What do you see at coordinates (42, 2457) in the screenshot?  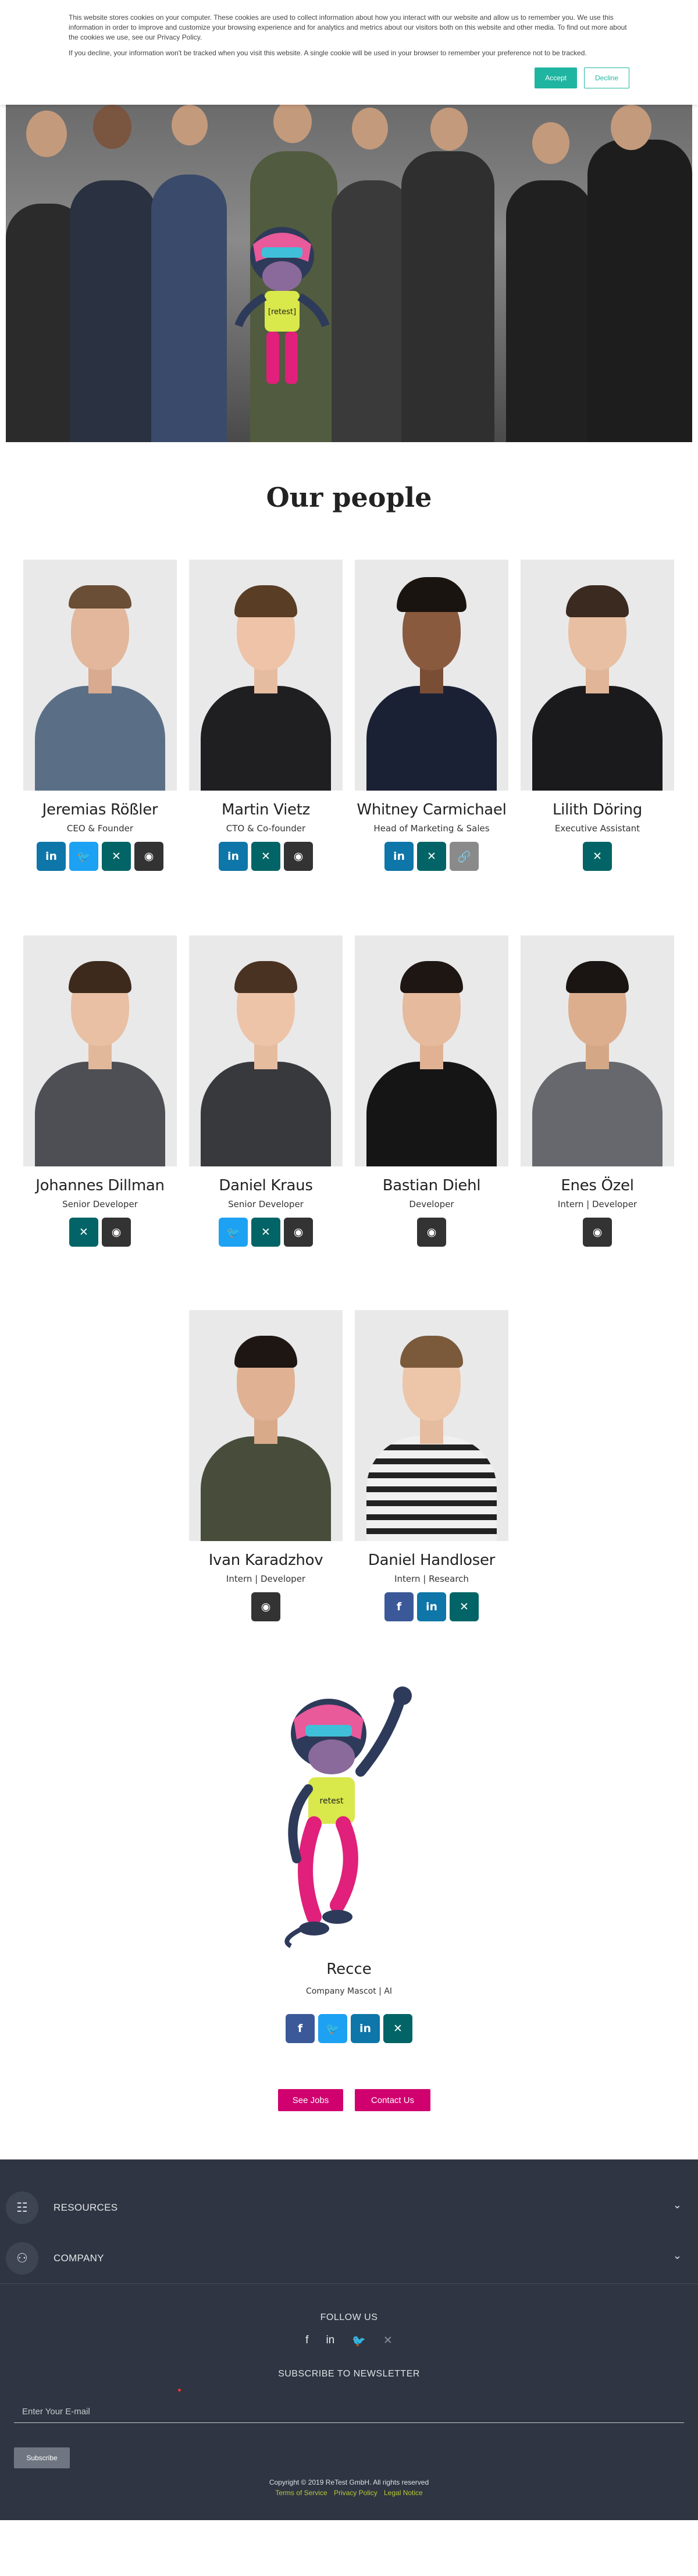 I see `subscribe-button: Subscribe` at bounding box center [42, 2457].